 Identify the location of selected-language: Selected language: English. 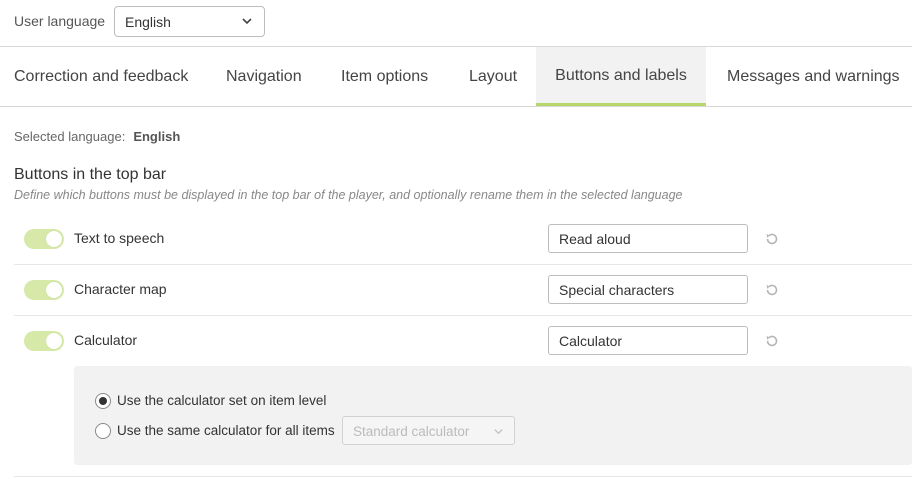
(97, 136).